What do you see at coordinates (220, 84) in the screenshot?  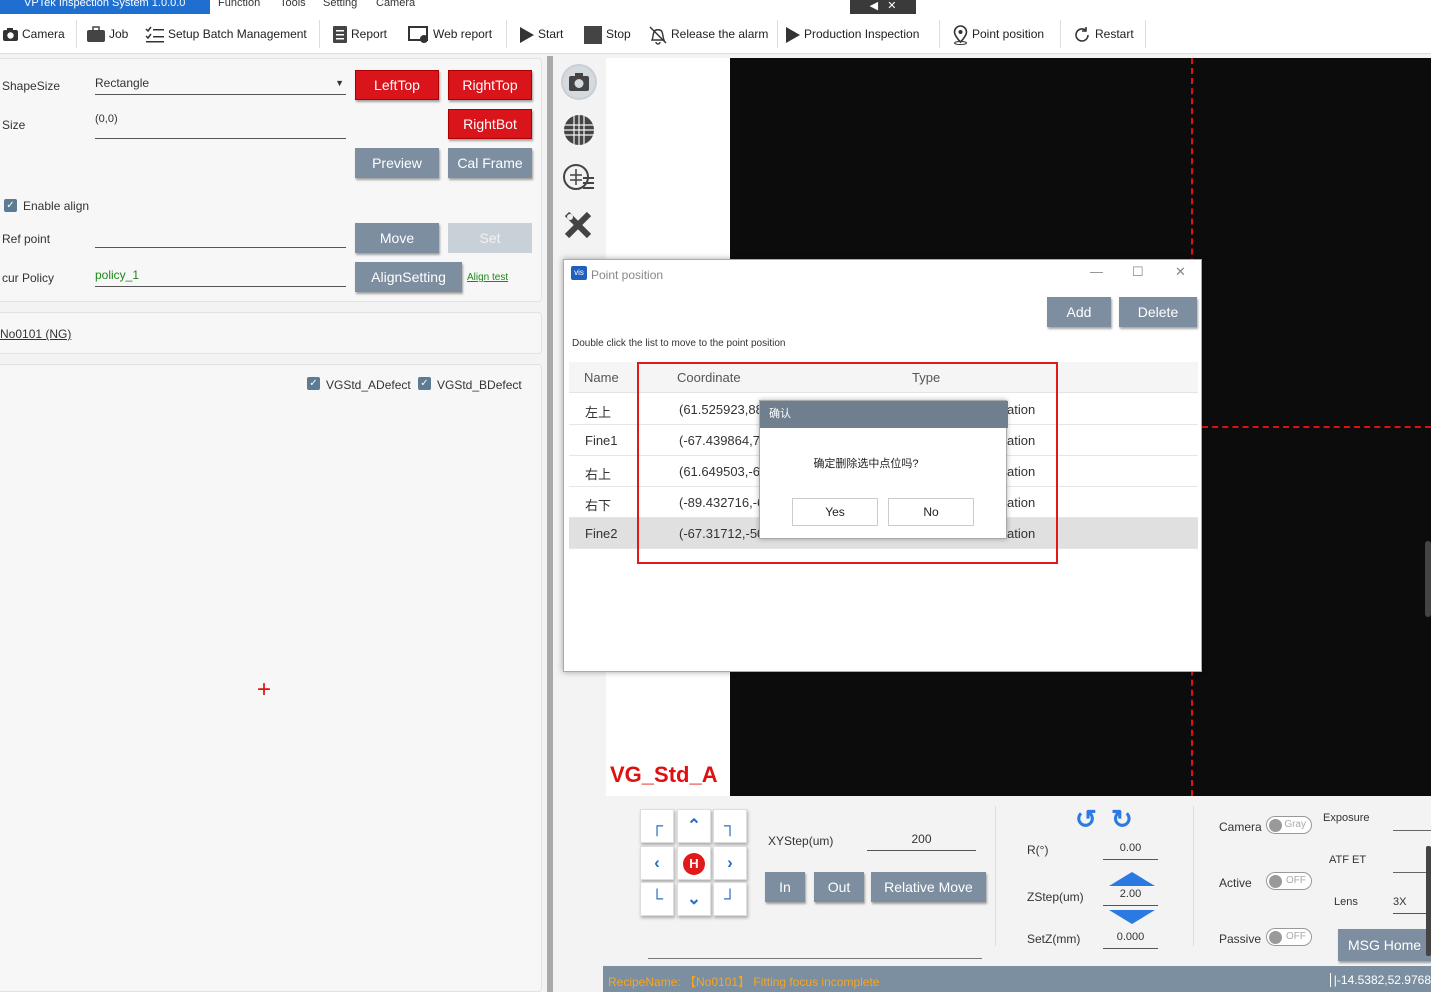 I see `shape-size-select: Rectangle ▼` at bounding box center [220, 84].